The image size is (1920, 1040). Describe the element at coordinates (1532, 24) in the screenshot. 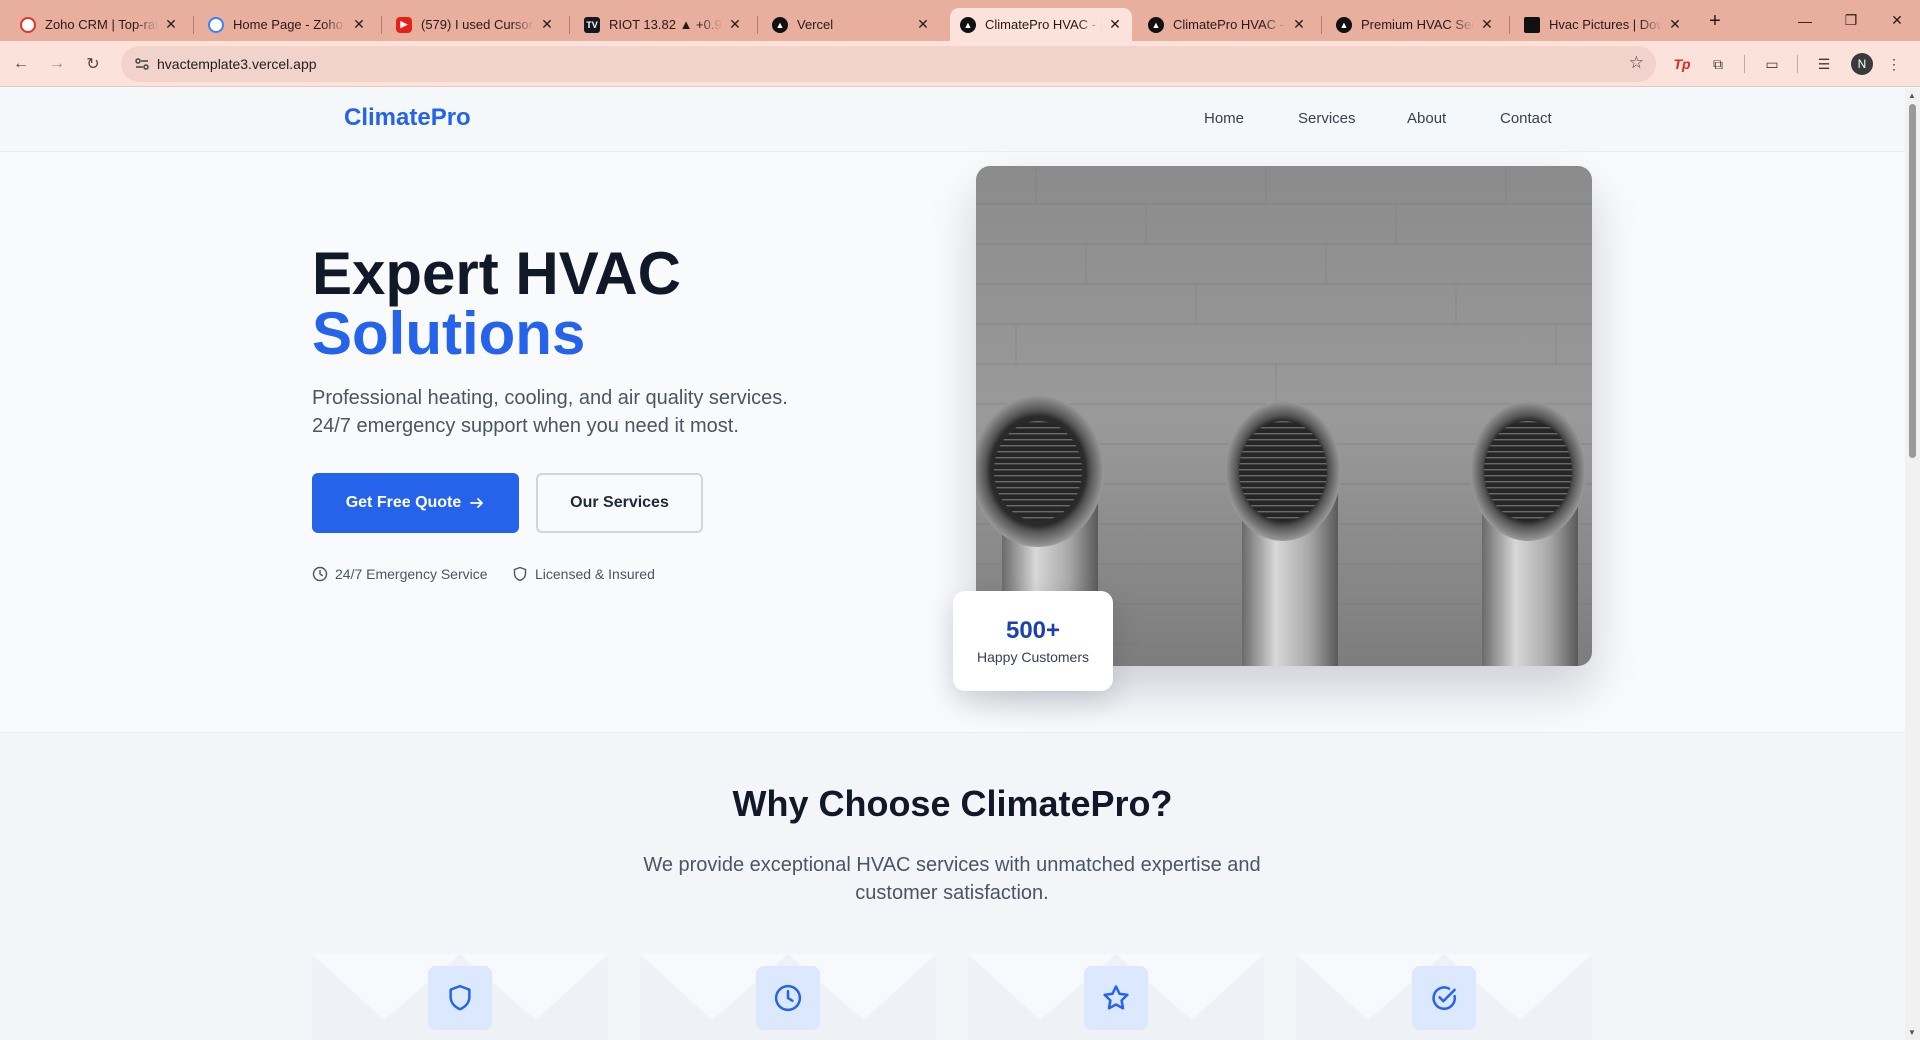

I see `unsplash-icon` at that location.